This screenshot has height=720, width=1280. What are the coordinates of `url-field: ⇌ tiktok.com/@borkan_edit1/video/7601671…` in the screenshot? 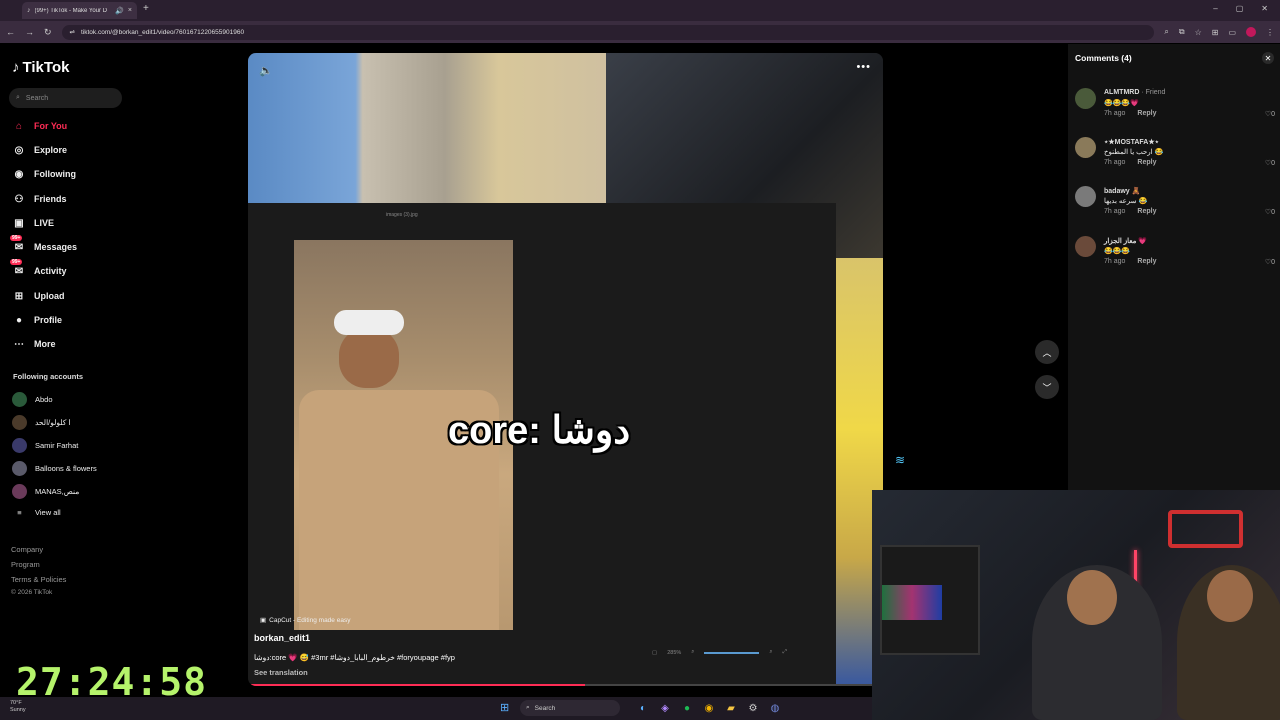 It's located at (608, 32).